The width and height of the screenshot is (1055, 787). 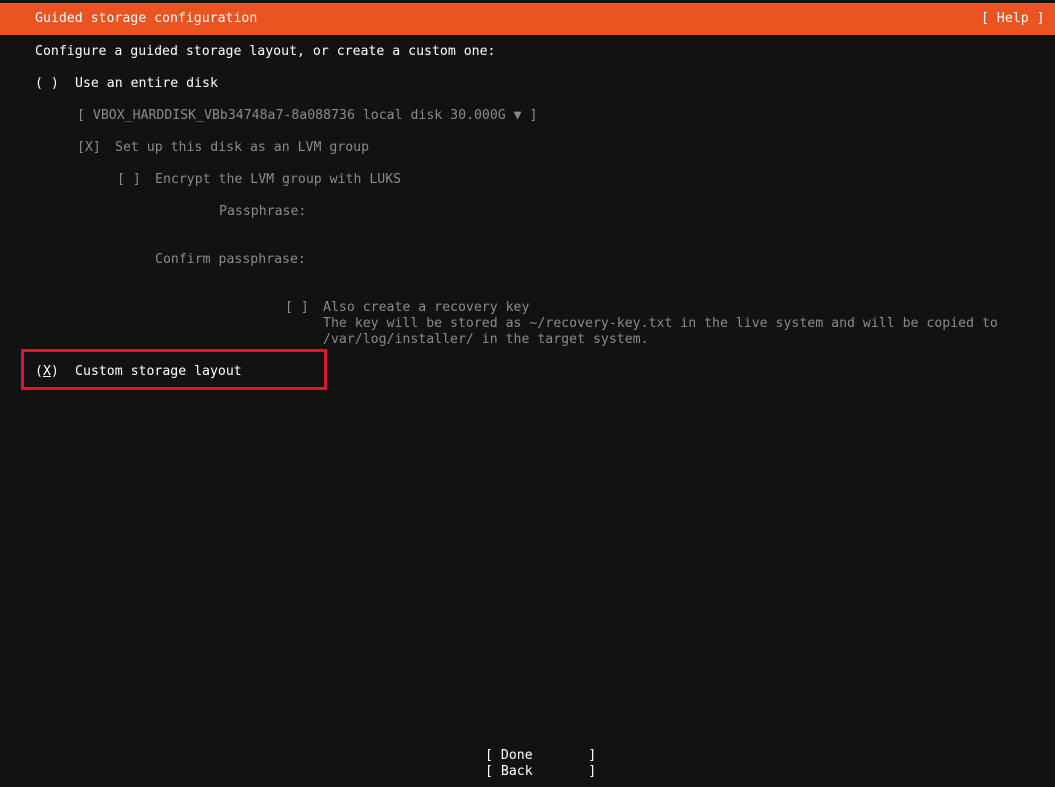 I want to click on encrypt-checkbox: [ ], so click(x=129, y=180).